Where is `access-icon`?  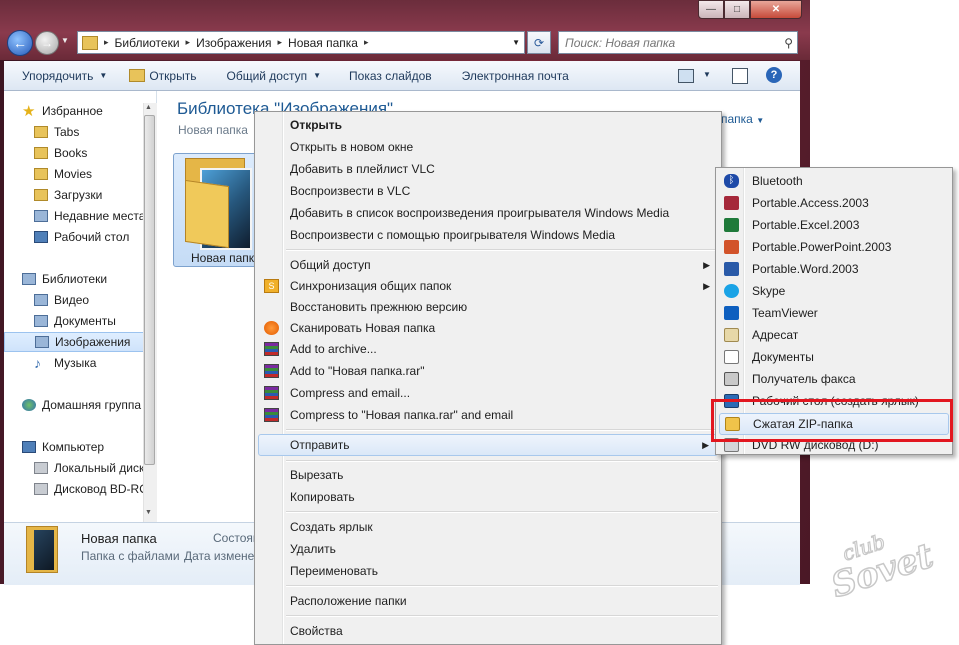
access-icon is located at coordinates (731, 203).